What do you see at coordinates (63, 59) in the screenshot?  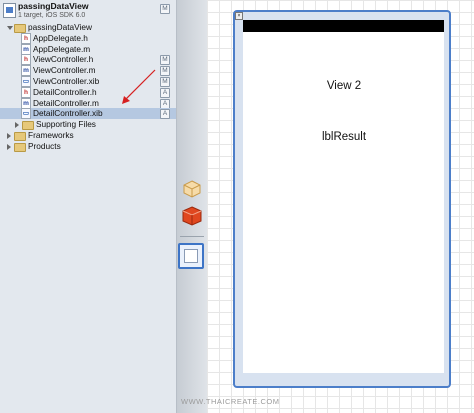 I see `navigator-item-label: ViewController.h` at bounding box center [63, 59].